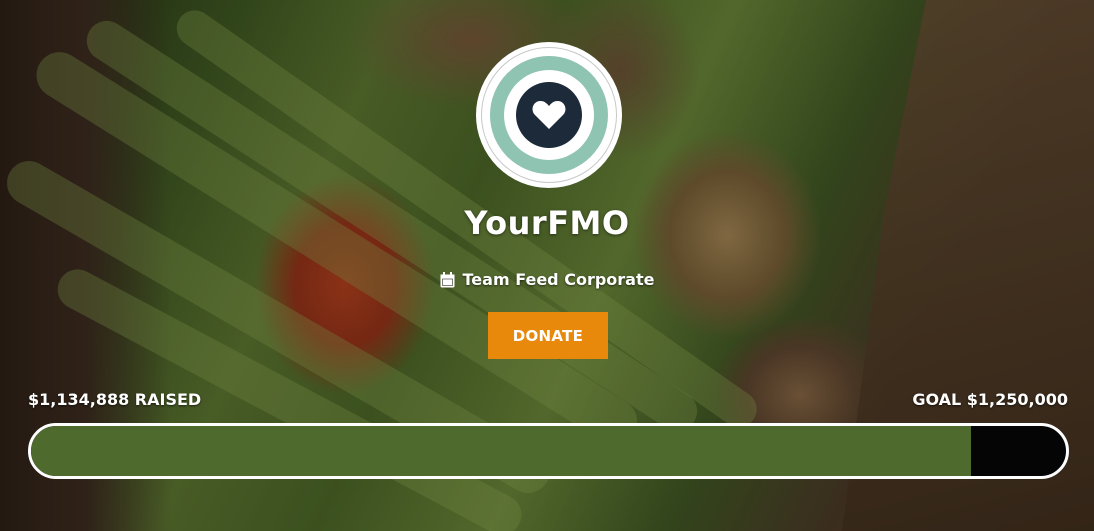 The width and height of the screenshot is (1094, 531). Describe the element at coordinates (115, 399) in the screenshot. I see `amount-raised: $1,134,888 RAISED` at that location.